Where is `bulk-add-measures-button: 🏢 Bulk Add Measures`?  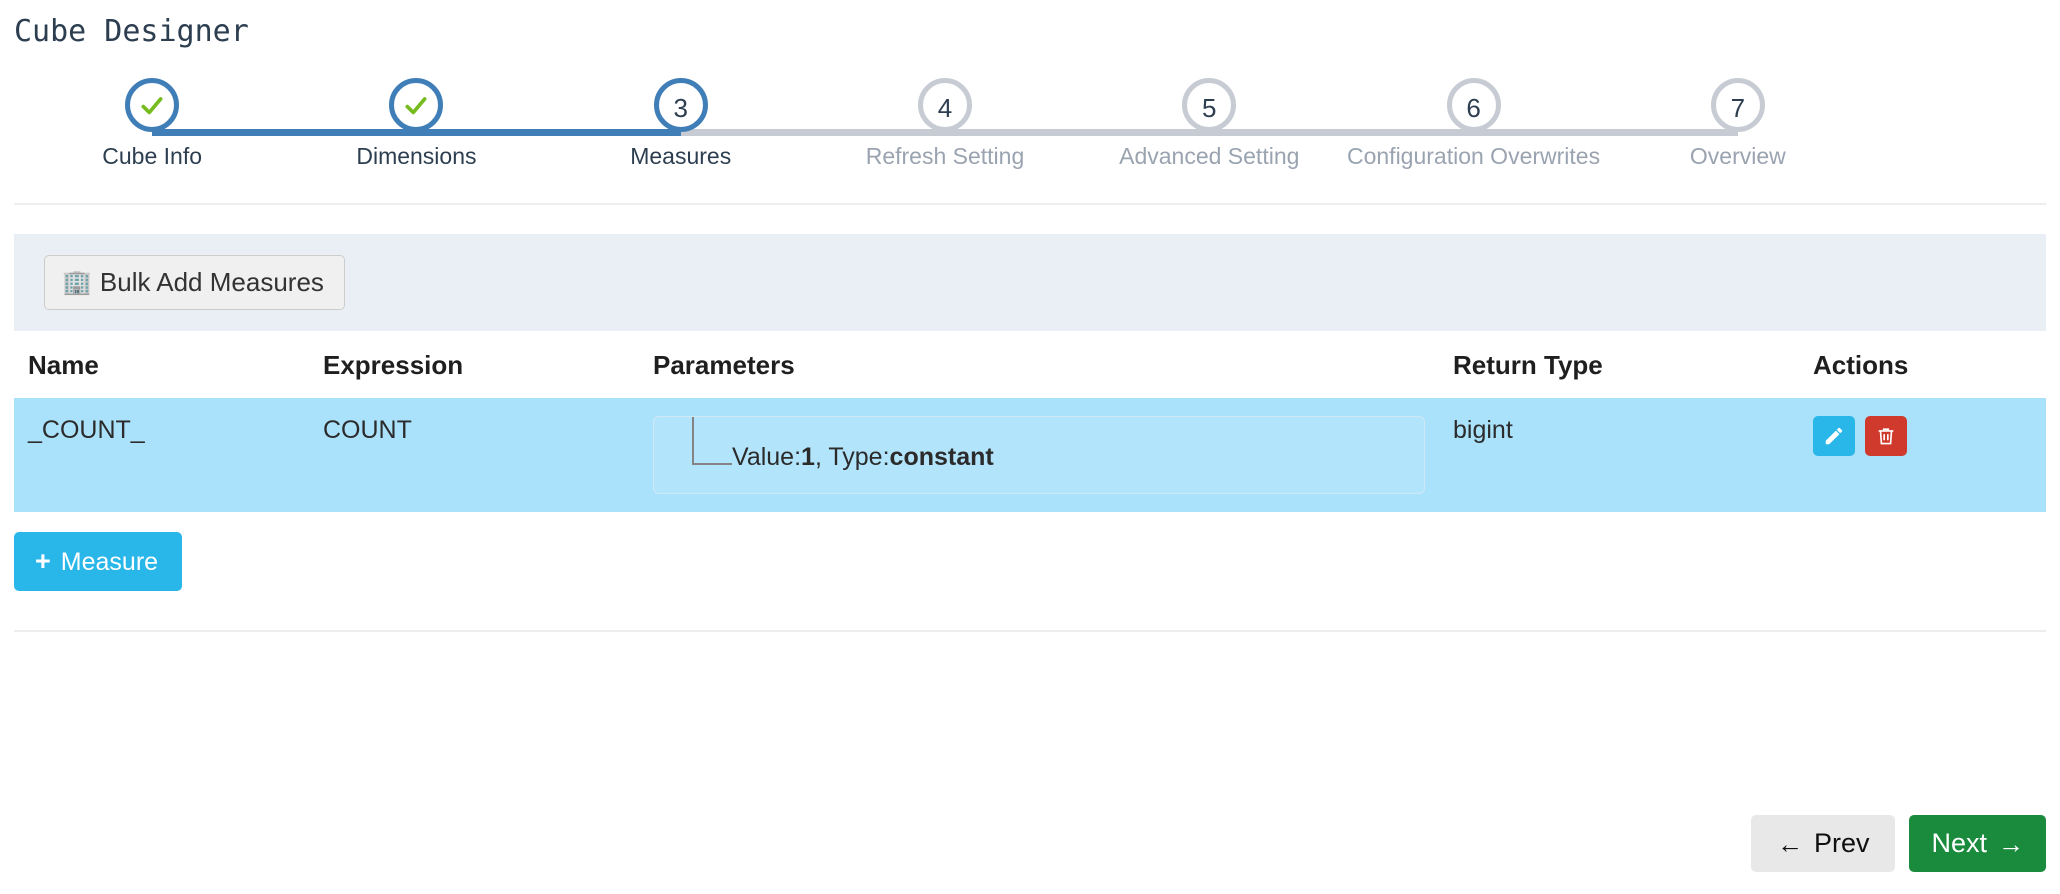
bulk-add-measures-button: 🏢 Bulk Add Measures is located at coordinates (194, 282).